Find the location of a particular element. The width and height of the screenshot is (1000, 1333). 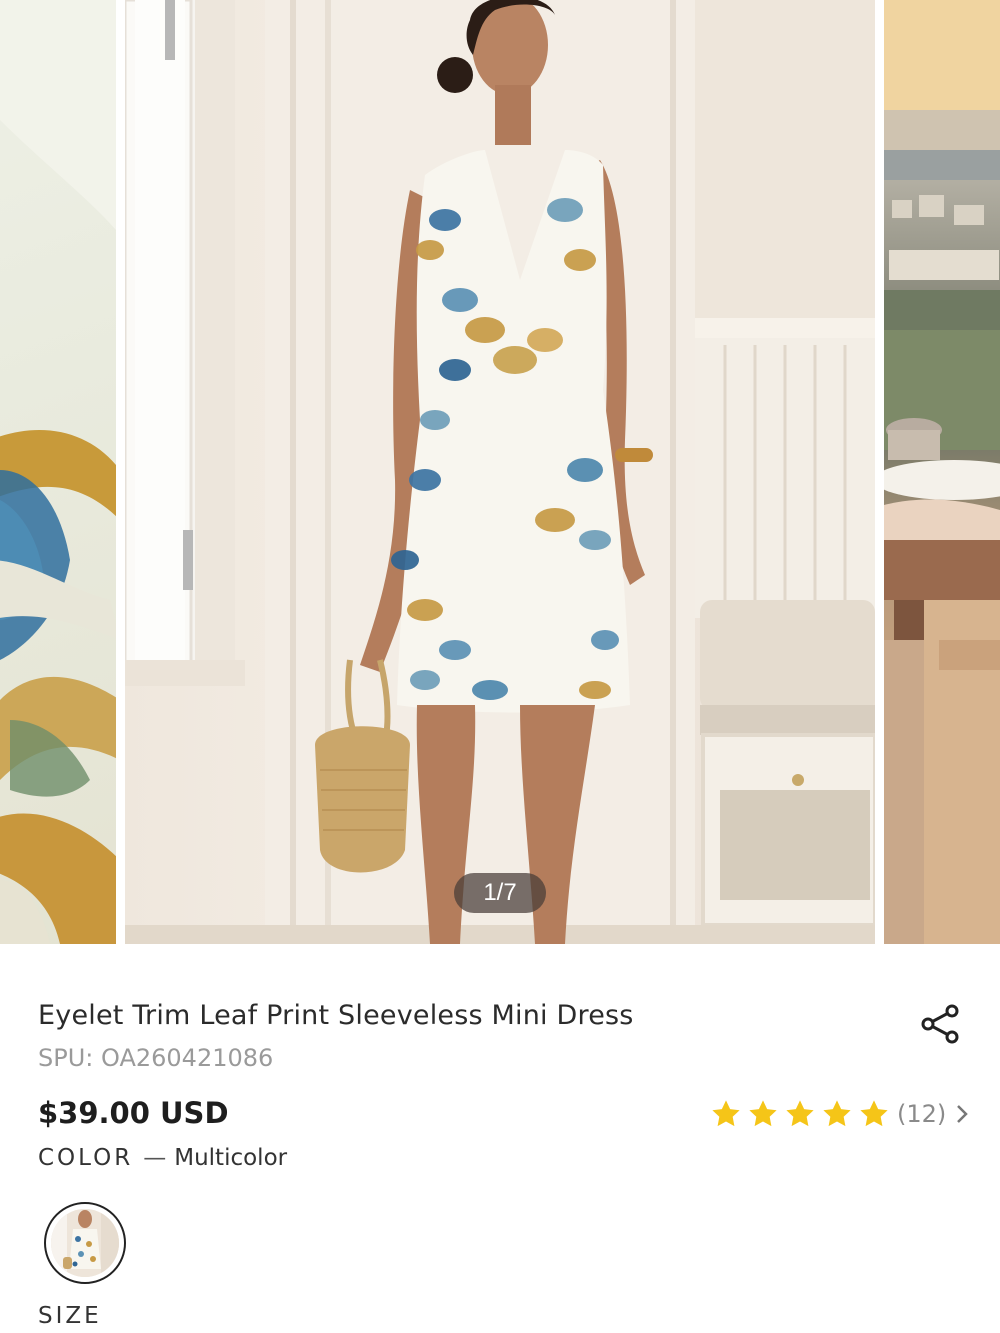

size-label: SIZE is located at coordinates (70, 1316).